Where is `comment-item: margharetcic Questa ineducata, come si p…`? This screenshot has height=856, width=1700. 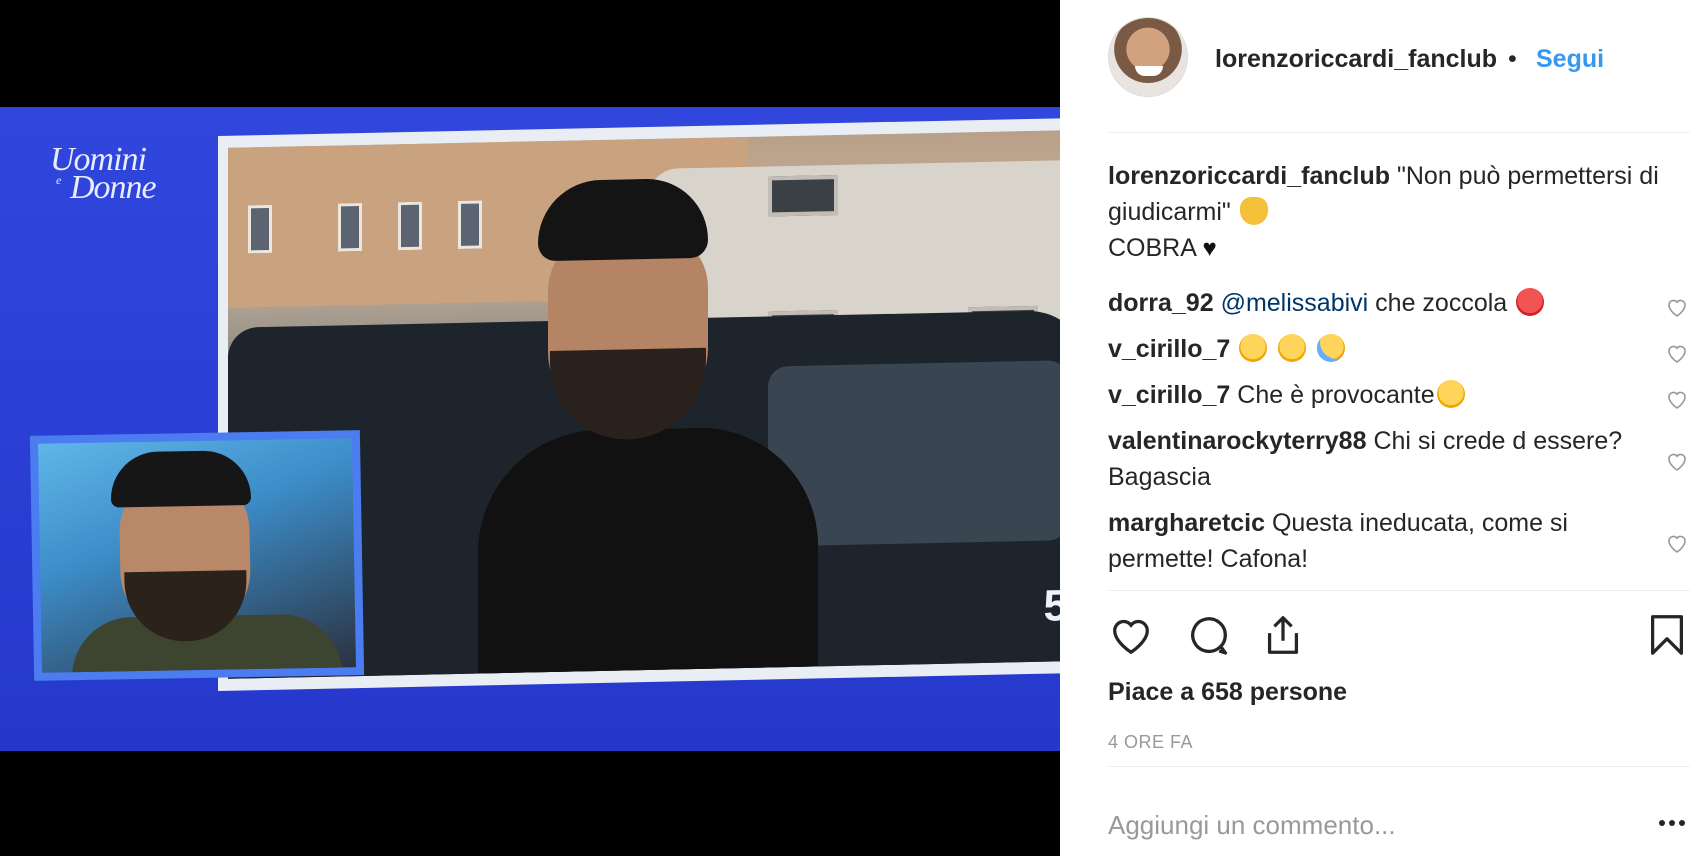 comment-item: margharetcic Questa ineducata, come si p… is located at coordinates (1399, 541).